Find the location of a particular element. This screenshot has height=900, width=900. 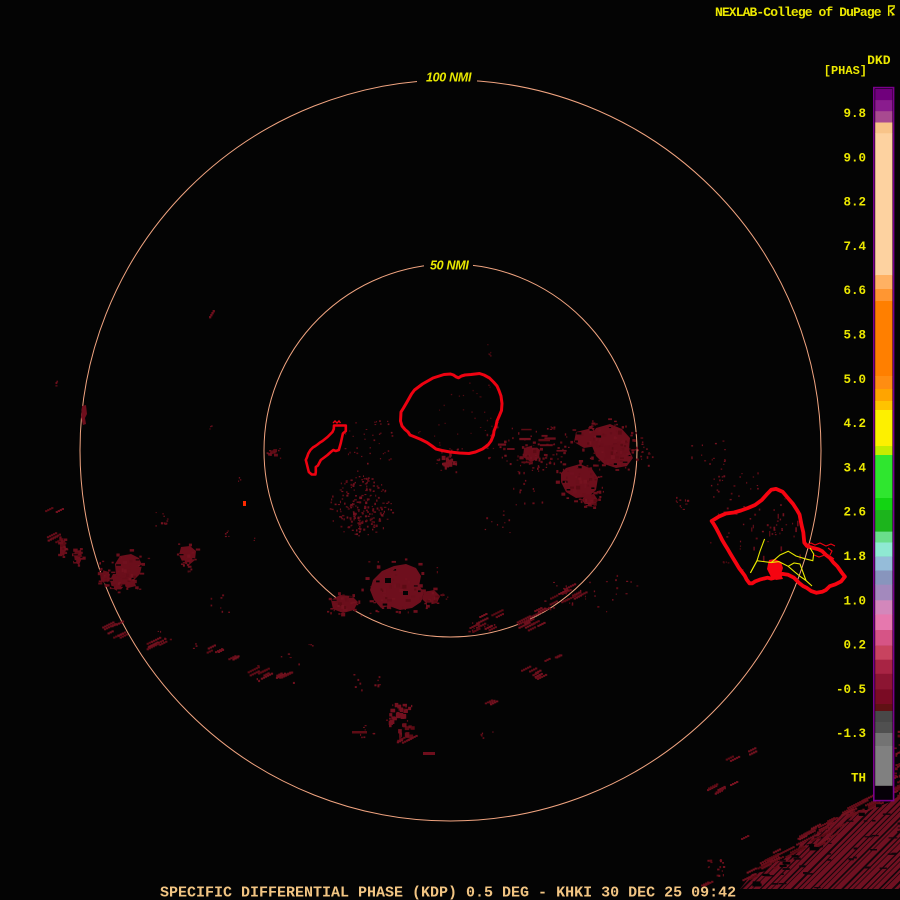

svg-text: 0.2 is located at coordinates (854, 646).